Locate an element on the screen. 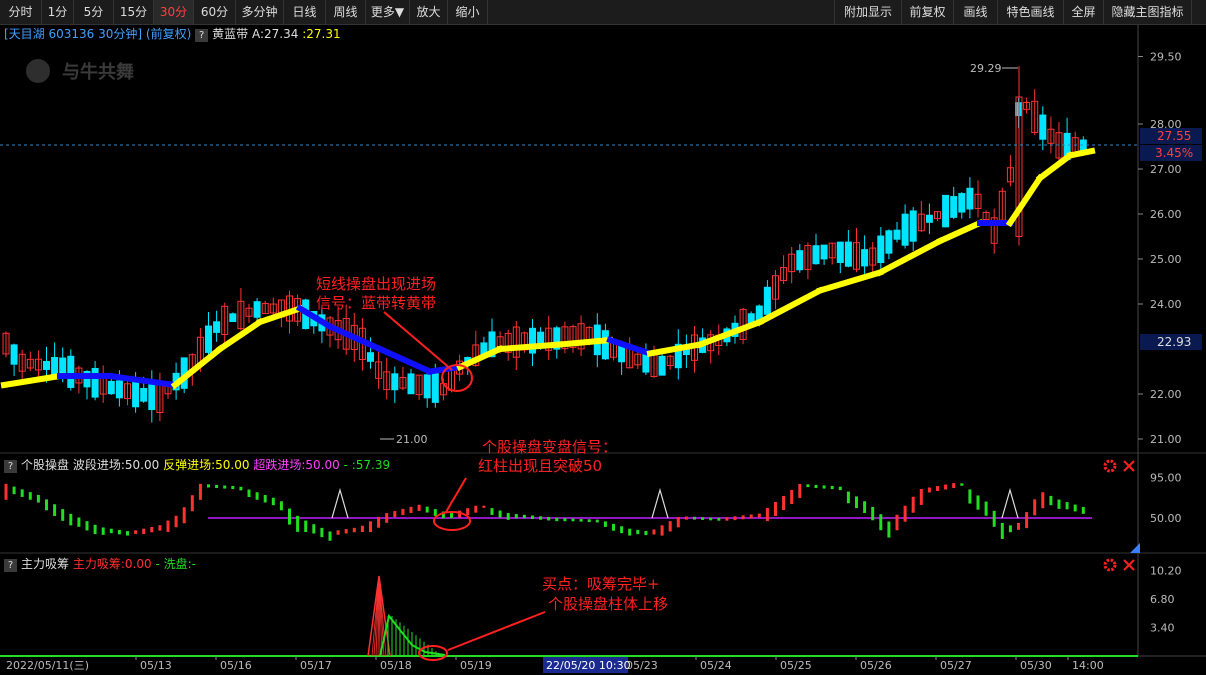  scroll-triangle-icon is located at coordinates (1135, 548).